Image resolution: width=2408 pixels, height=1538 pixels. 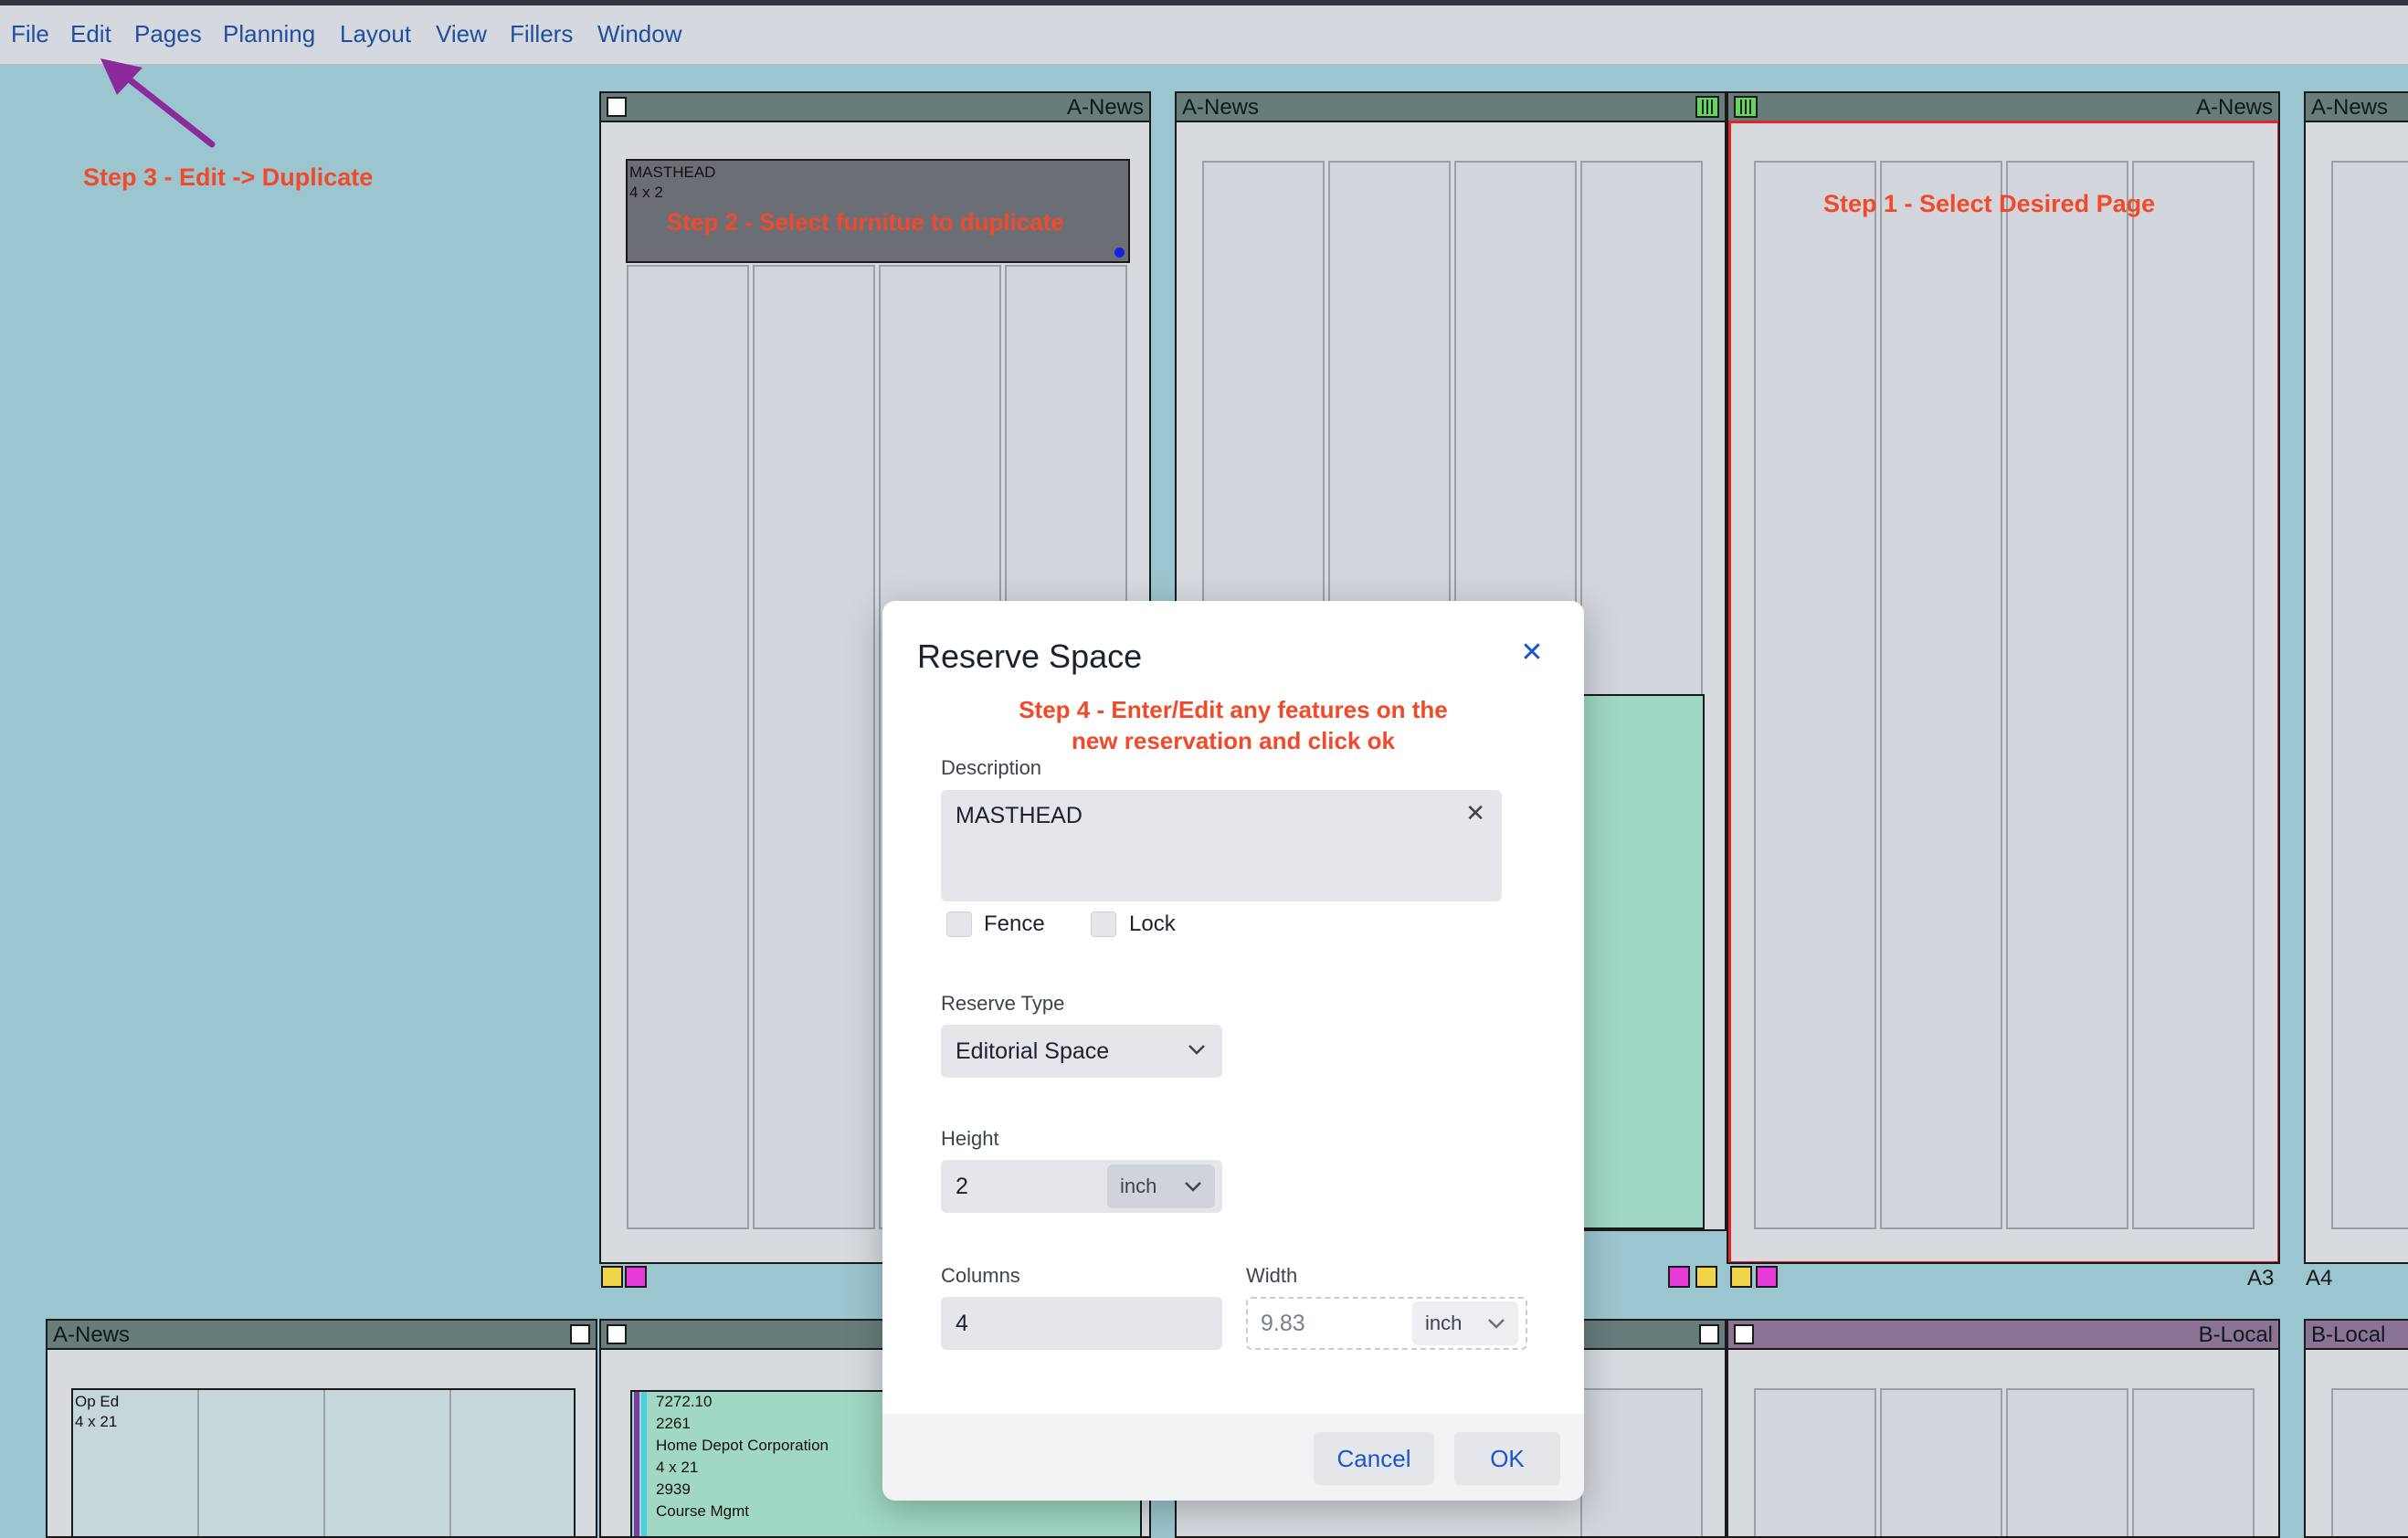 What do you see at coordinates (970, 1138) in the screenshot?
I see `height-label: Height` at bounding box center [970, 1138].